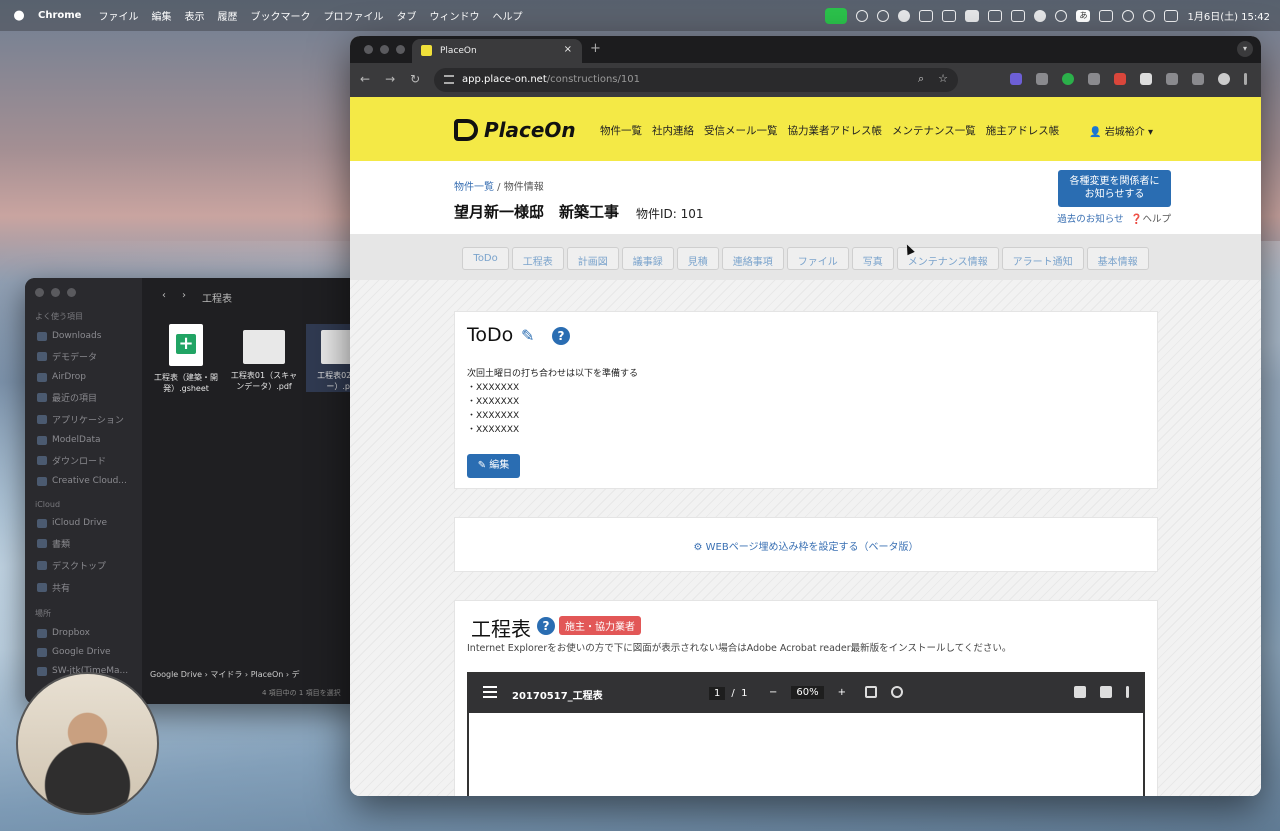  What do you see at coordinates (449, 79) in the screenshot?
I see `site-info-icon` at bounding box center [449, 79].